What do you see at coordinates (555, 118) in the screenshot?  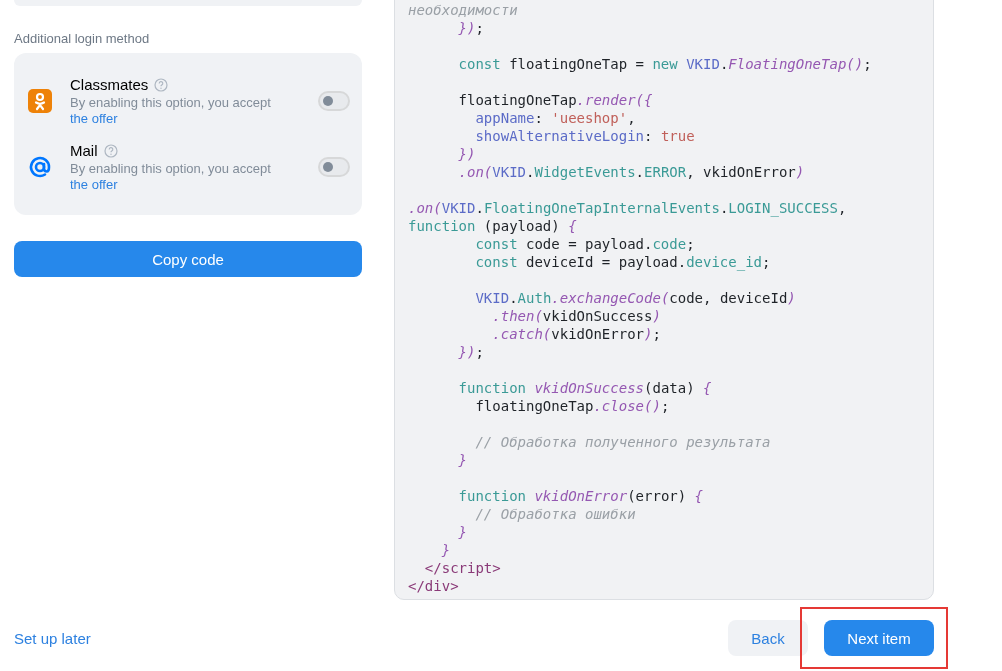 I see `code-line: appName: 'ueeshop',` at bounding box center [555, 118].